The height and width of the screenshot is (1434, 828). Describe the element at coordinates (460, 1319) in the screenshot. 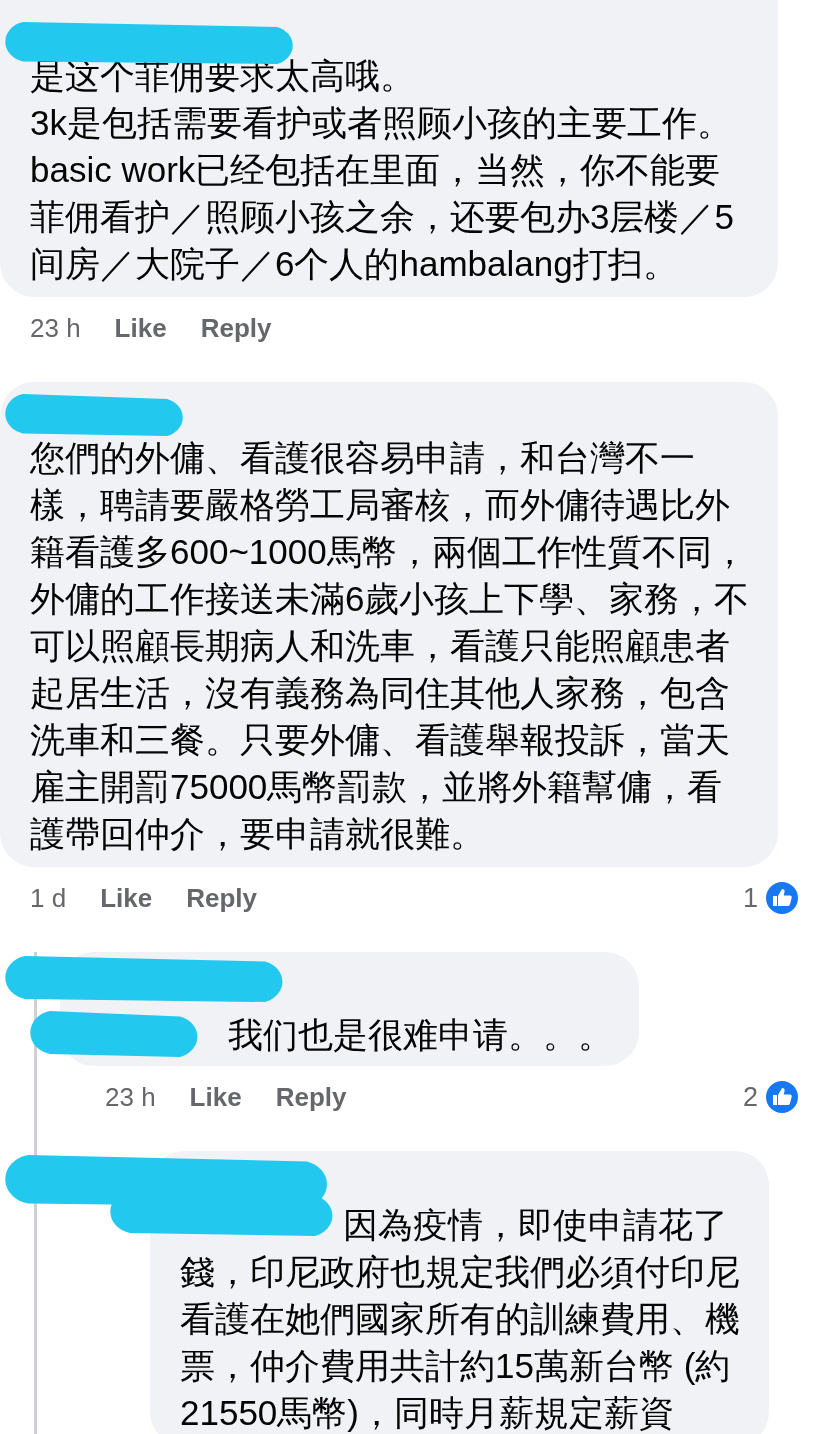

I see `comment-text: 因為疫情，即使申請花了錢，印尼政府也規定我們必須付印尼看護在她們國家所有的訓練費用、機票，仲介費用共計約15萬新台幣 (約21550馬幣)，同時月薪規定薪資` at that location.